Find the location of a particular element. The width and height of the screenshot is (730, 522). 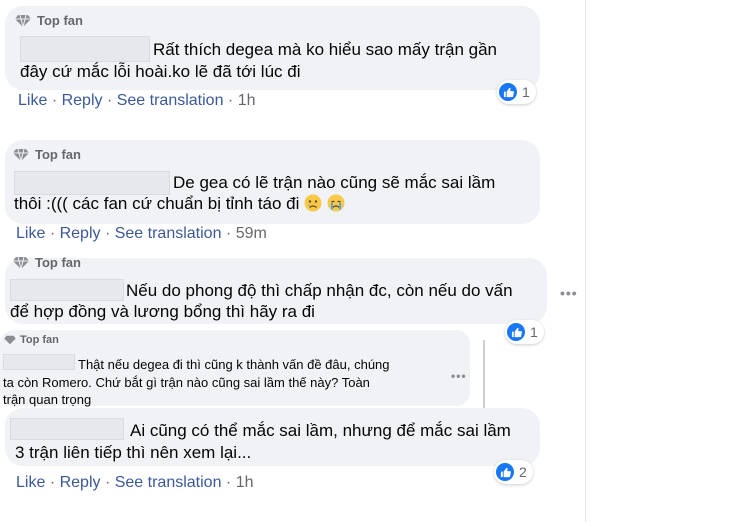

top-fan-badge-2: Top fan is located at coordinates (47, 154).